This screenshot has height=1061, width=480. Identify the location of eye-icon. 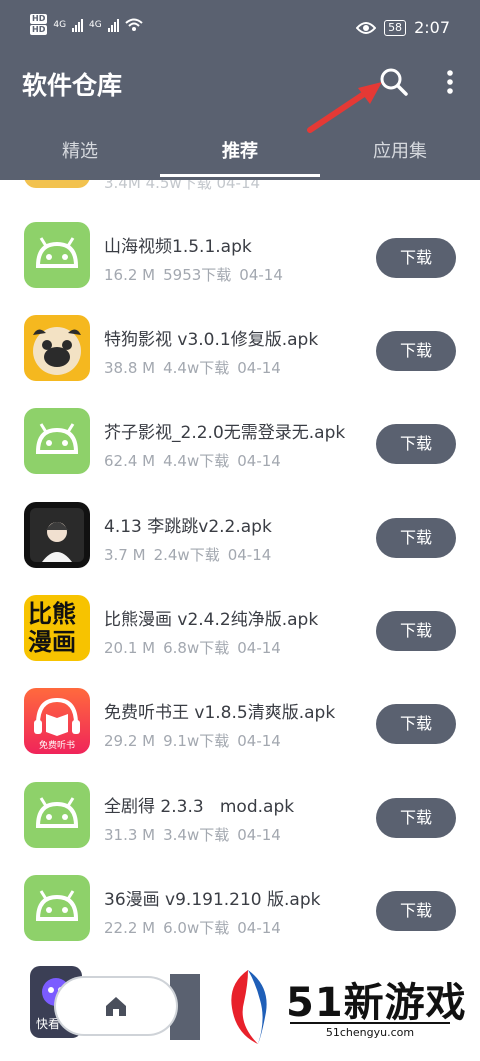
(366, 27).